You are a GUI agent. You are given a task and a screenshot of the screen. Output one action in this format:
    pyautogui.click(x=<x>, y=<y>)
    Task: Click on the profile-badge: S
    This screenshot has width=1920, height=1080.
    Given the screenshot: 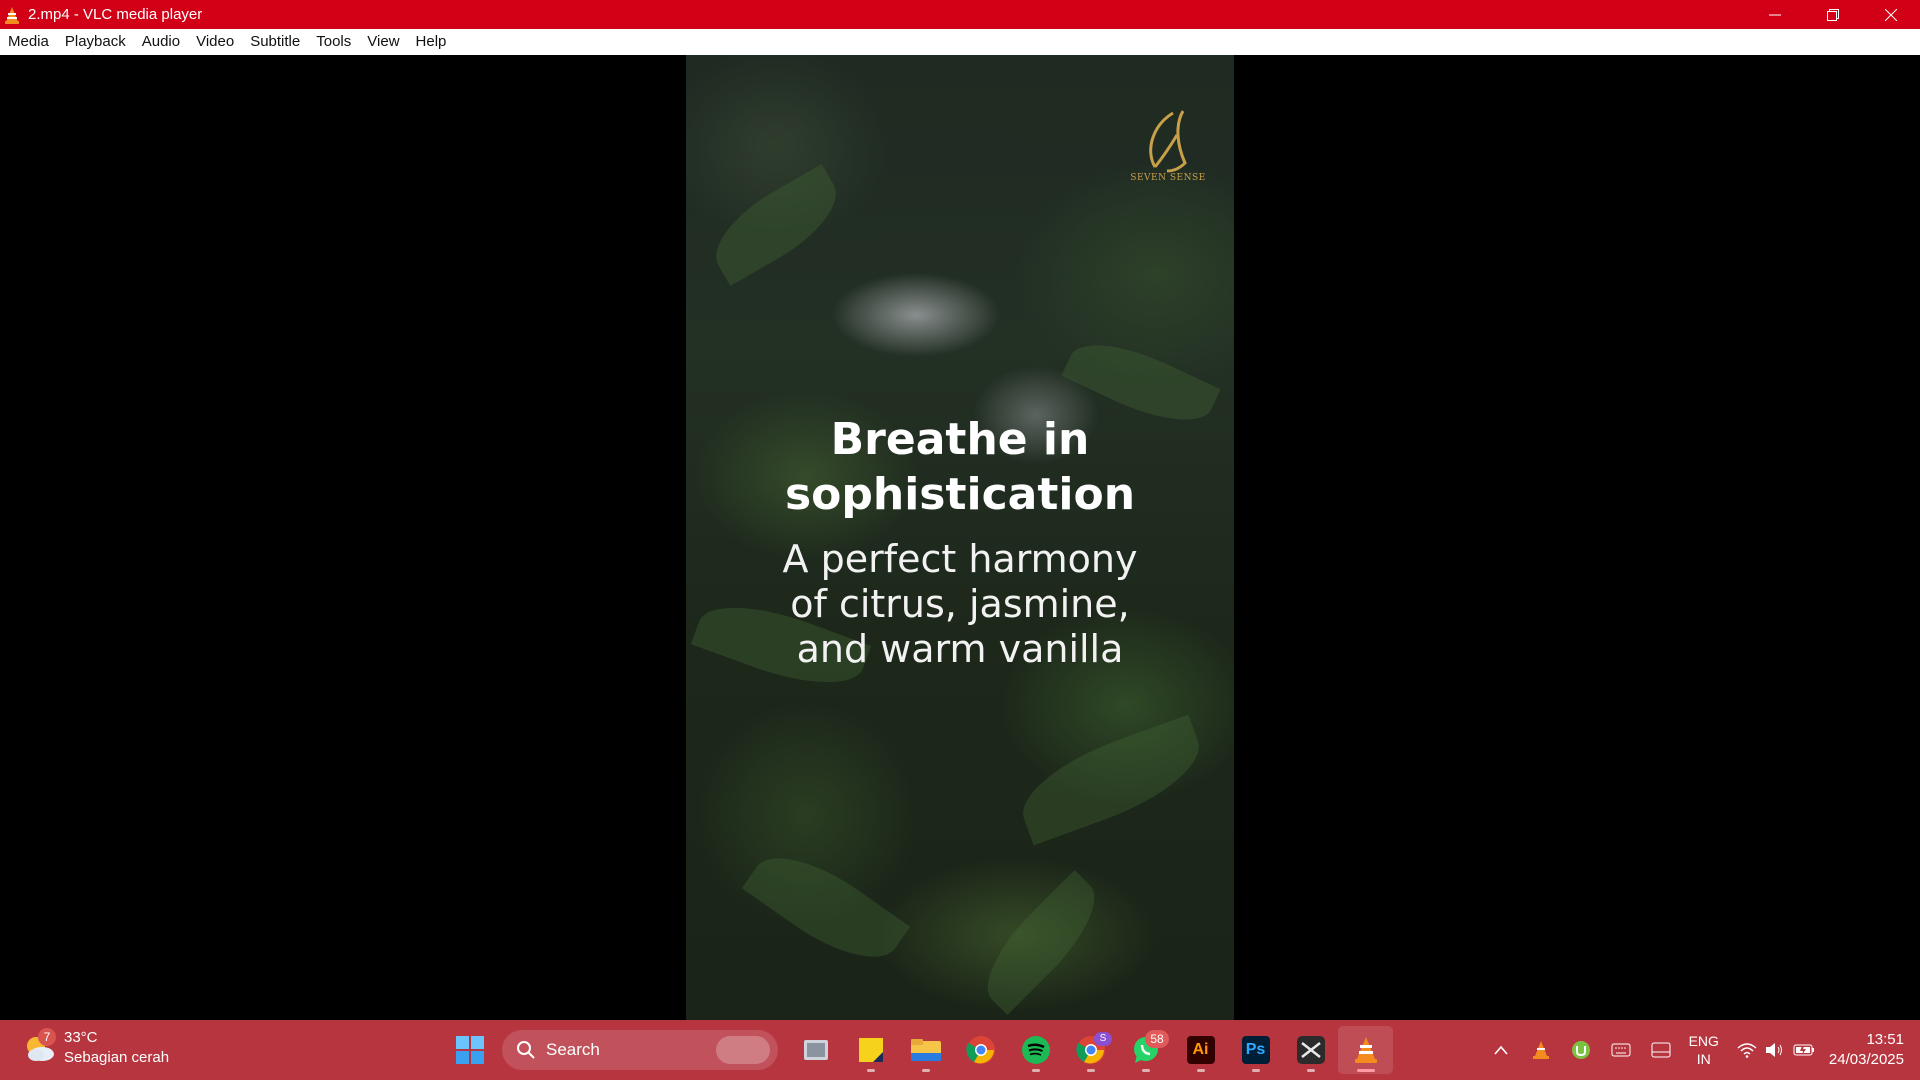 What is the action you would take?
    pyautogui.click(x=1103, y=1039)
    